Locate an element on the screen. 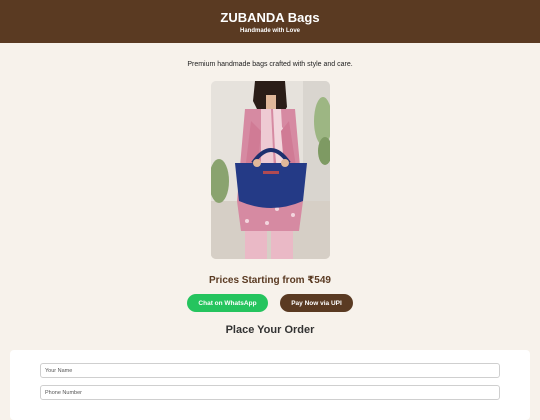  phone-input is located at coordinates (270, 392).